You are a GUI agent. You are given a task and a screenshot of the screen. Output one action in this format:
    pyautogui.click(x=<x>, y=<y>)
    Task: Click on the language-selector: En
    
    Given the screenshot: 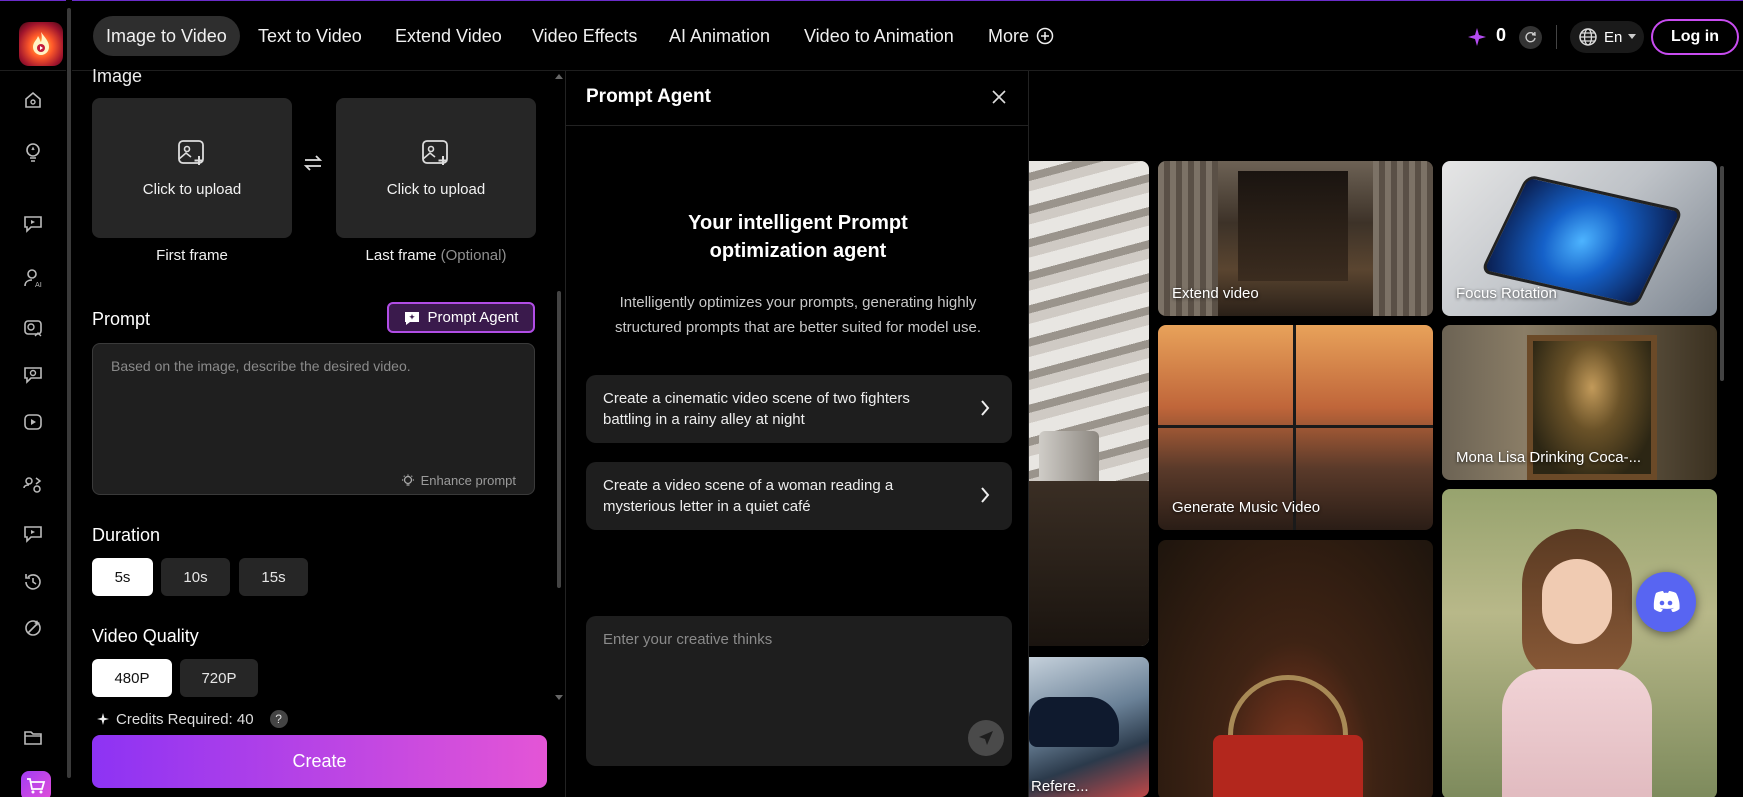 What is the action you would take?
    pyautogui.click(x=1607, y=37)
    